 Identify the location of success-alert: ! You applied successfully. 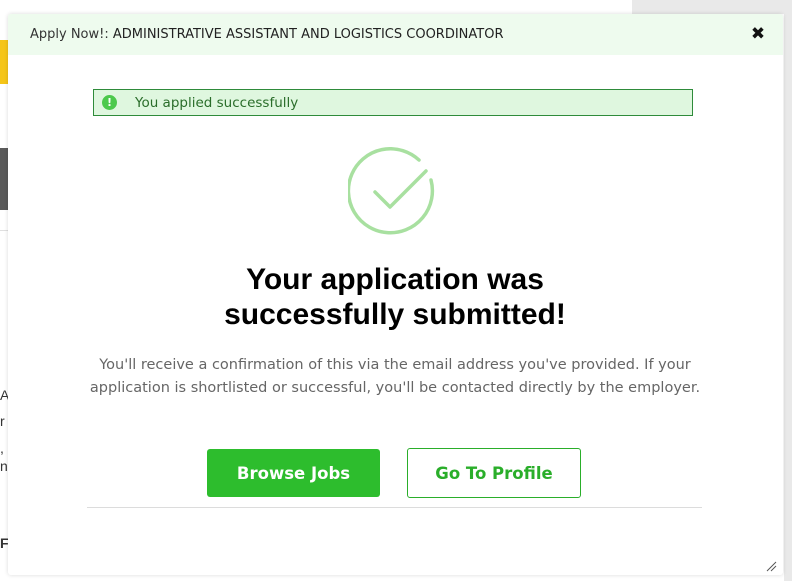
(393, 102).